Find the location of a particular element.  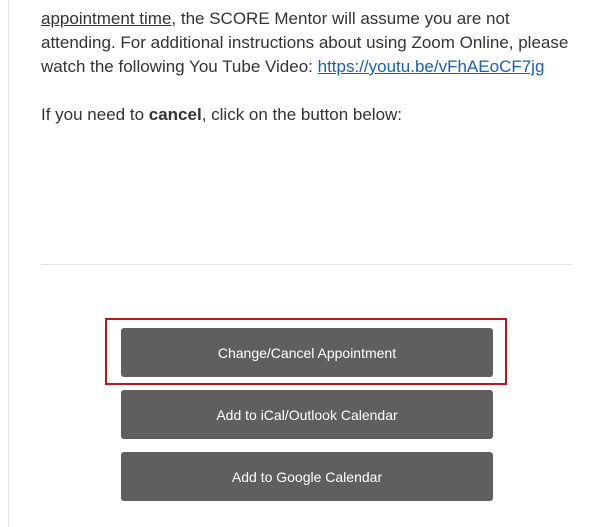

left-border-line is located at coordinates (8, 263).